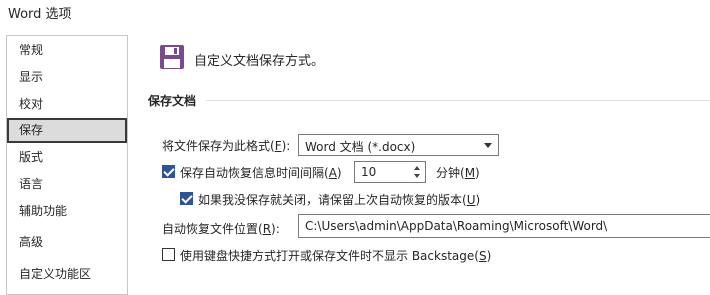 This screenshot has height=295, width=710. What do you see at coordinates (67, 130) in the screenshot?
I see `sidebar-item-save: 保存` at bounding box center [67, 130].